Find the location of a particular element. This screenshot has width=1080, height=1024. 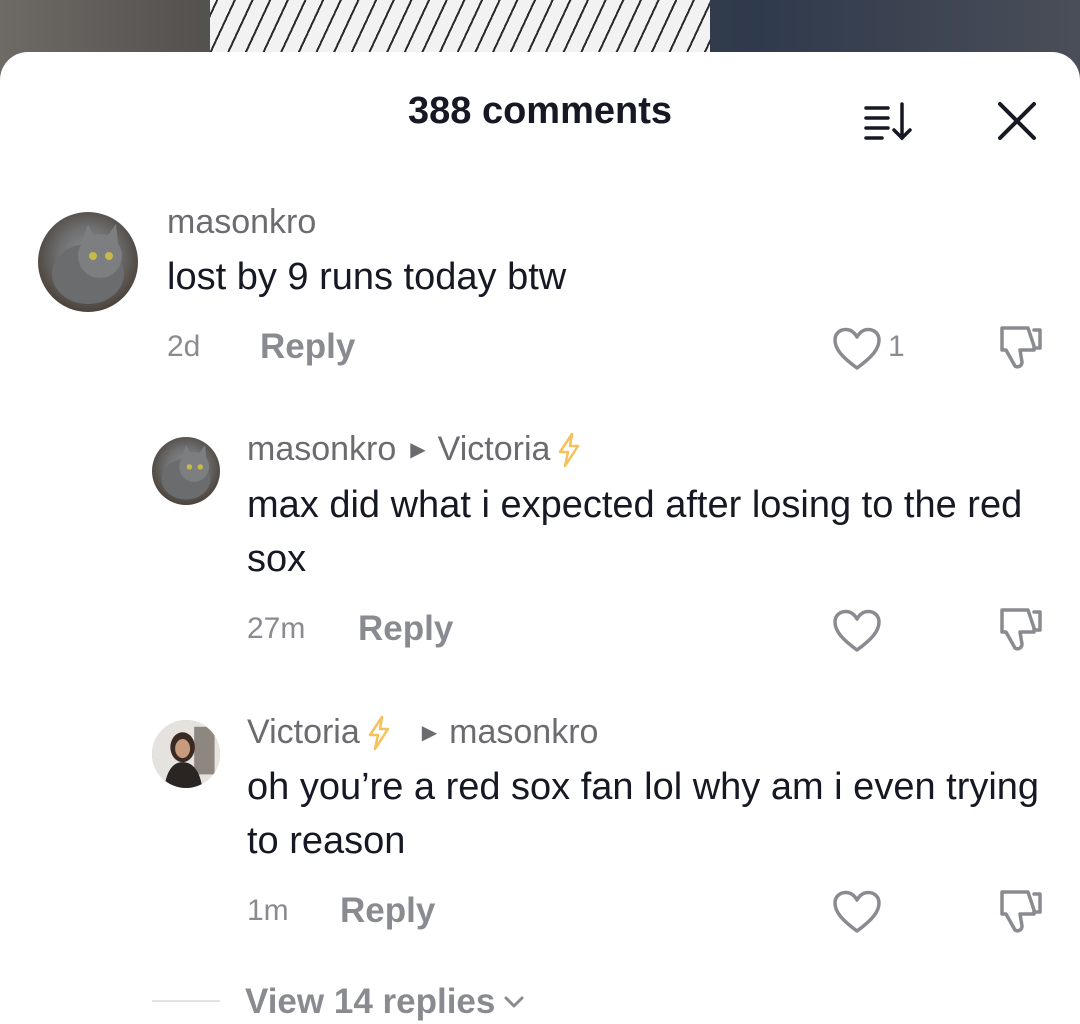

comments-count-title: 388 comments is located at coordinates (539, 111).